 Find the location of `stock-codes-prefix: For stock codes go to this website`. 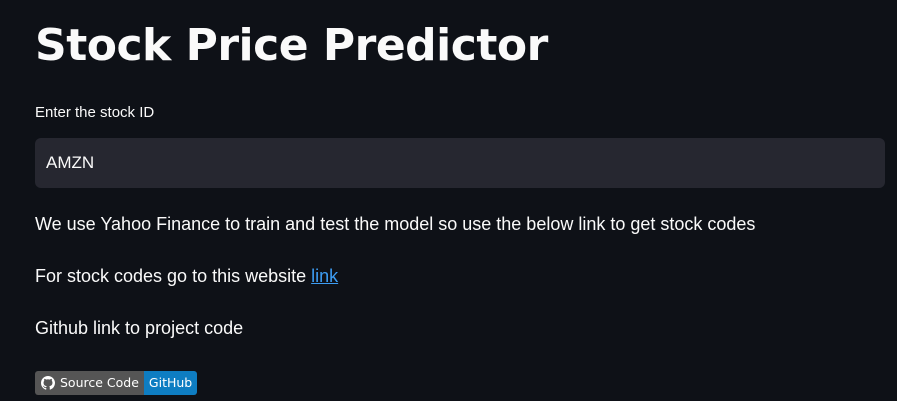

stock-codes-prefix: For stock codes go to this website is located at coordinates (173, 276).